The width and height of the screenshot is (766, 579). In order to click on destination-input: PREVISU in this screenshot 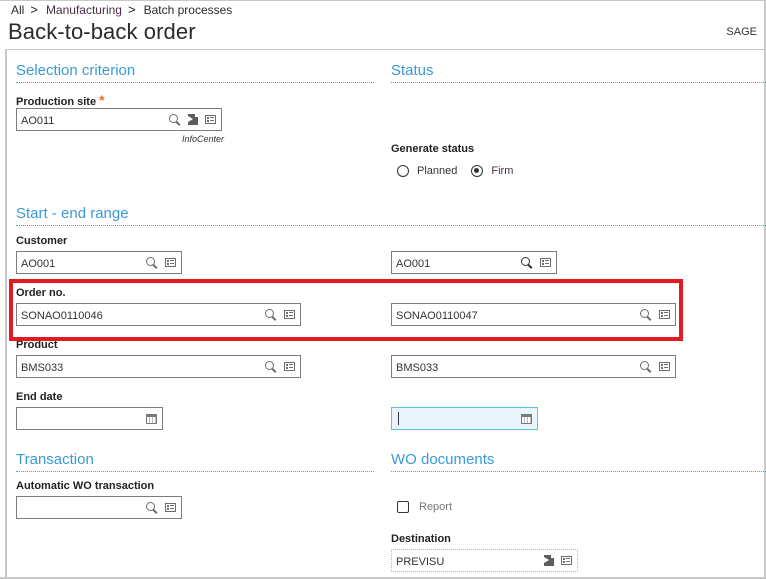, I will do `click(484, 560)`.